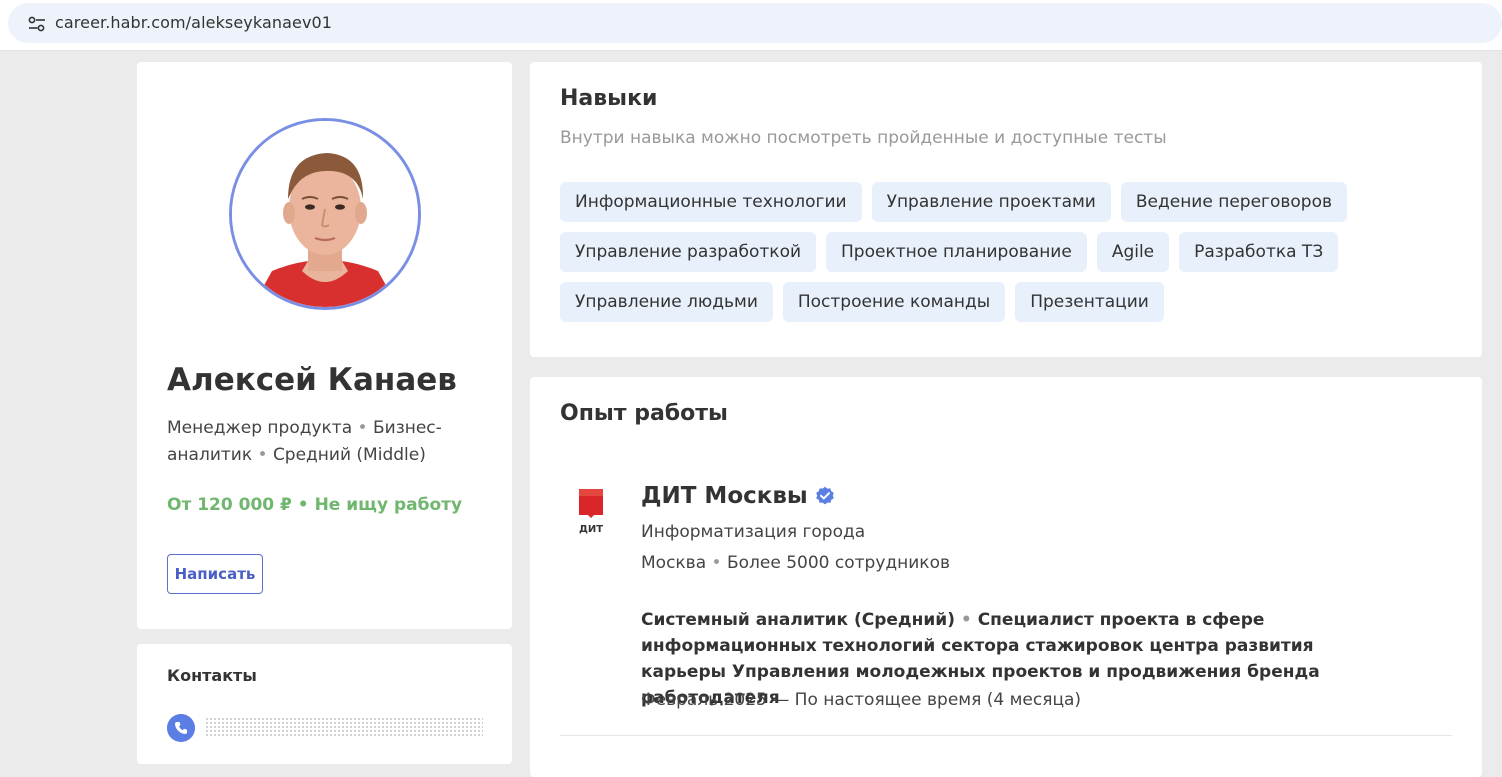 The image size is (1502, 777). I want to click on avatar-photo, so click(325, 214).